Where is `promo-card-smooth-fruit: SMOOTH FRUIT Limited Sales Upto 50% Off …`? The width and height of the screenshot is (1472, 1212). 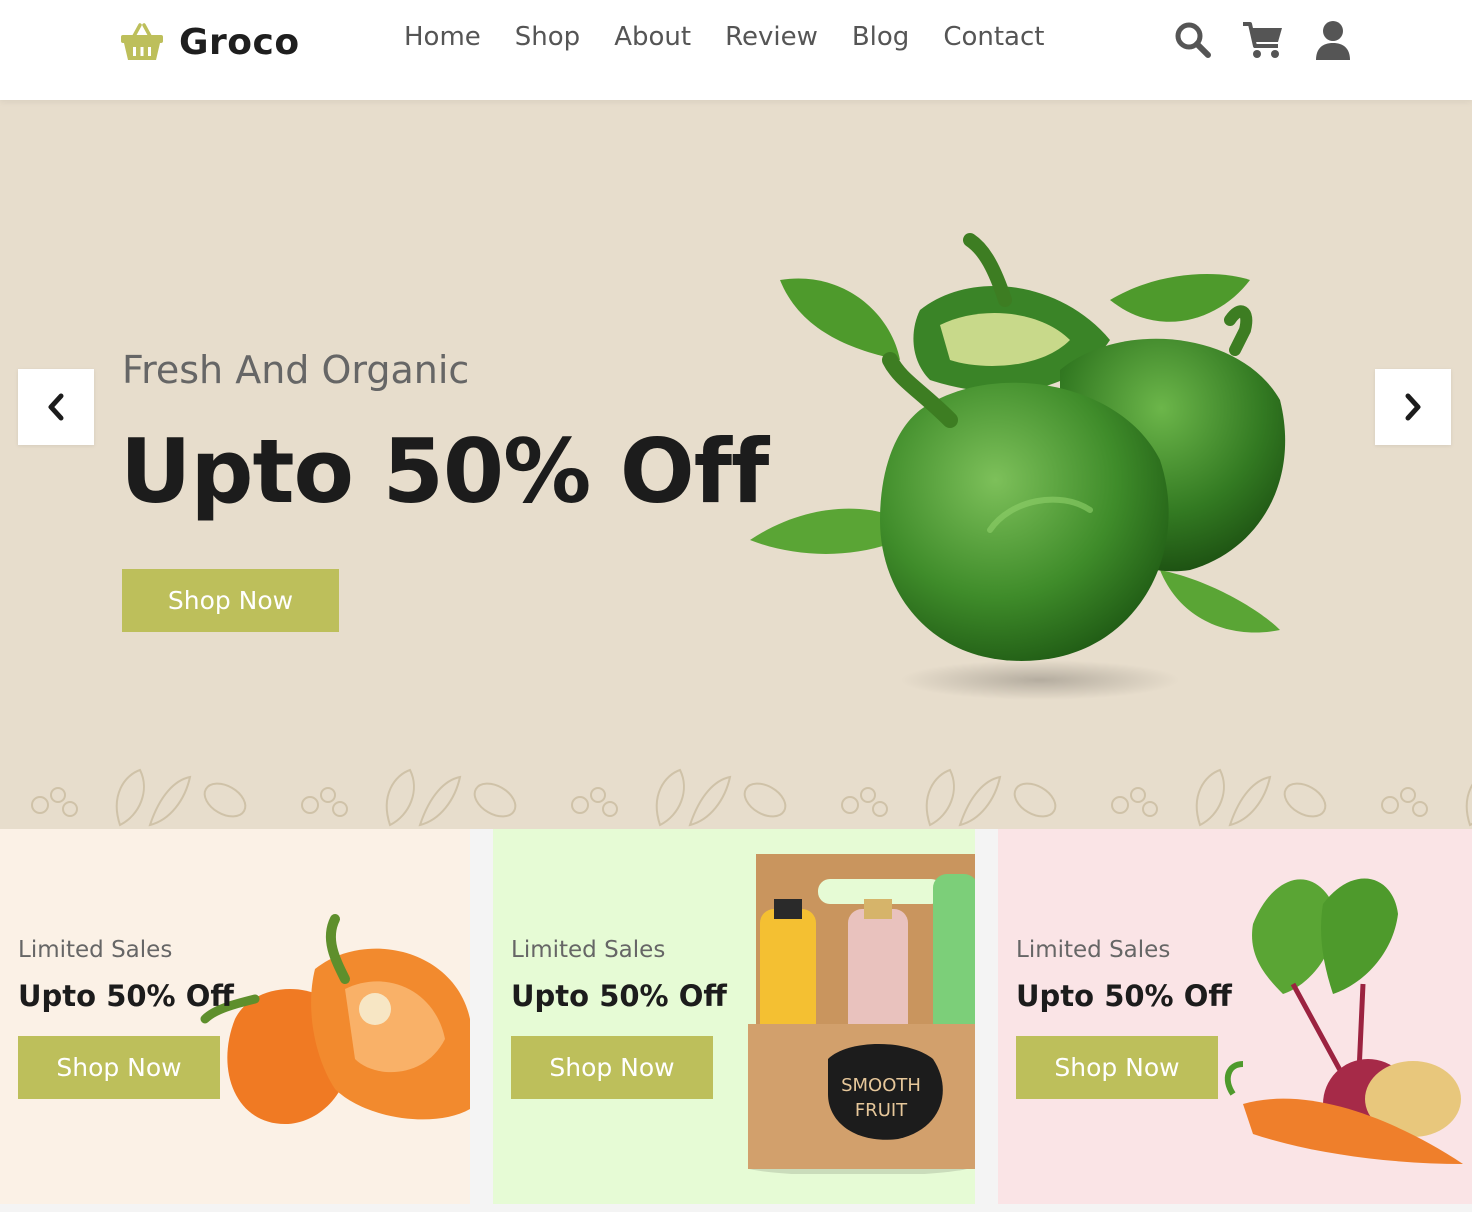 promo-card-smooth-fruit: SMOOTH FRUIT Limited Sales Upto 50% Off … is located at coordinates (734, 1016).